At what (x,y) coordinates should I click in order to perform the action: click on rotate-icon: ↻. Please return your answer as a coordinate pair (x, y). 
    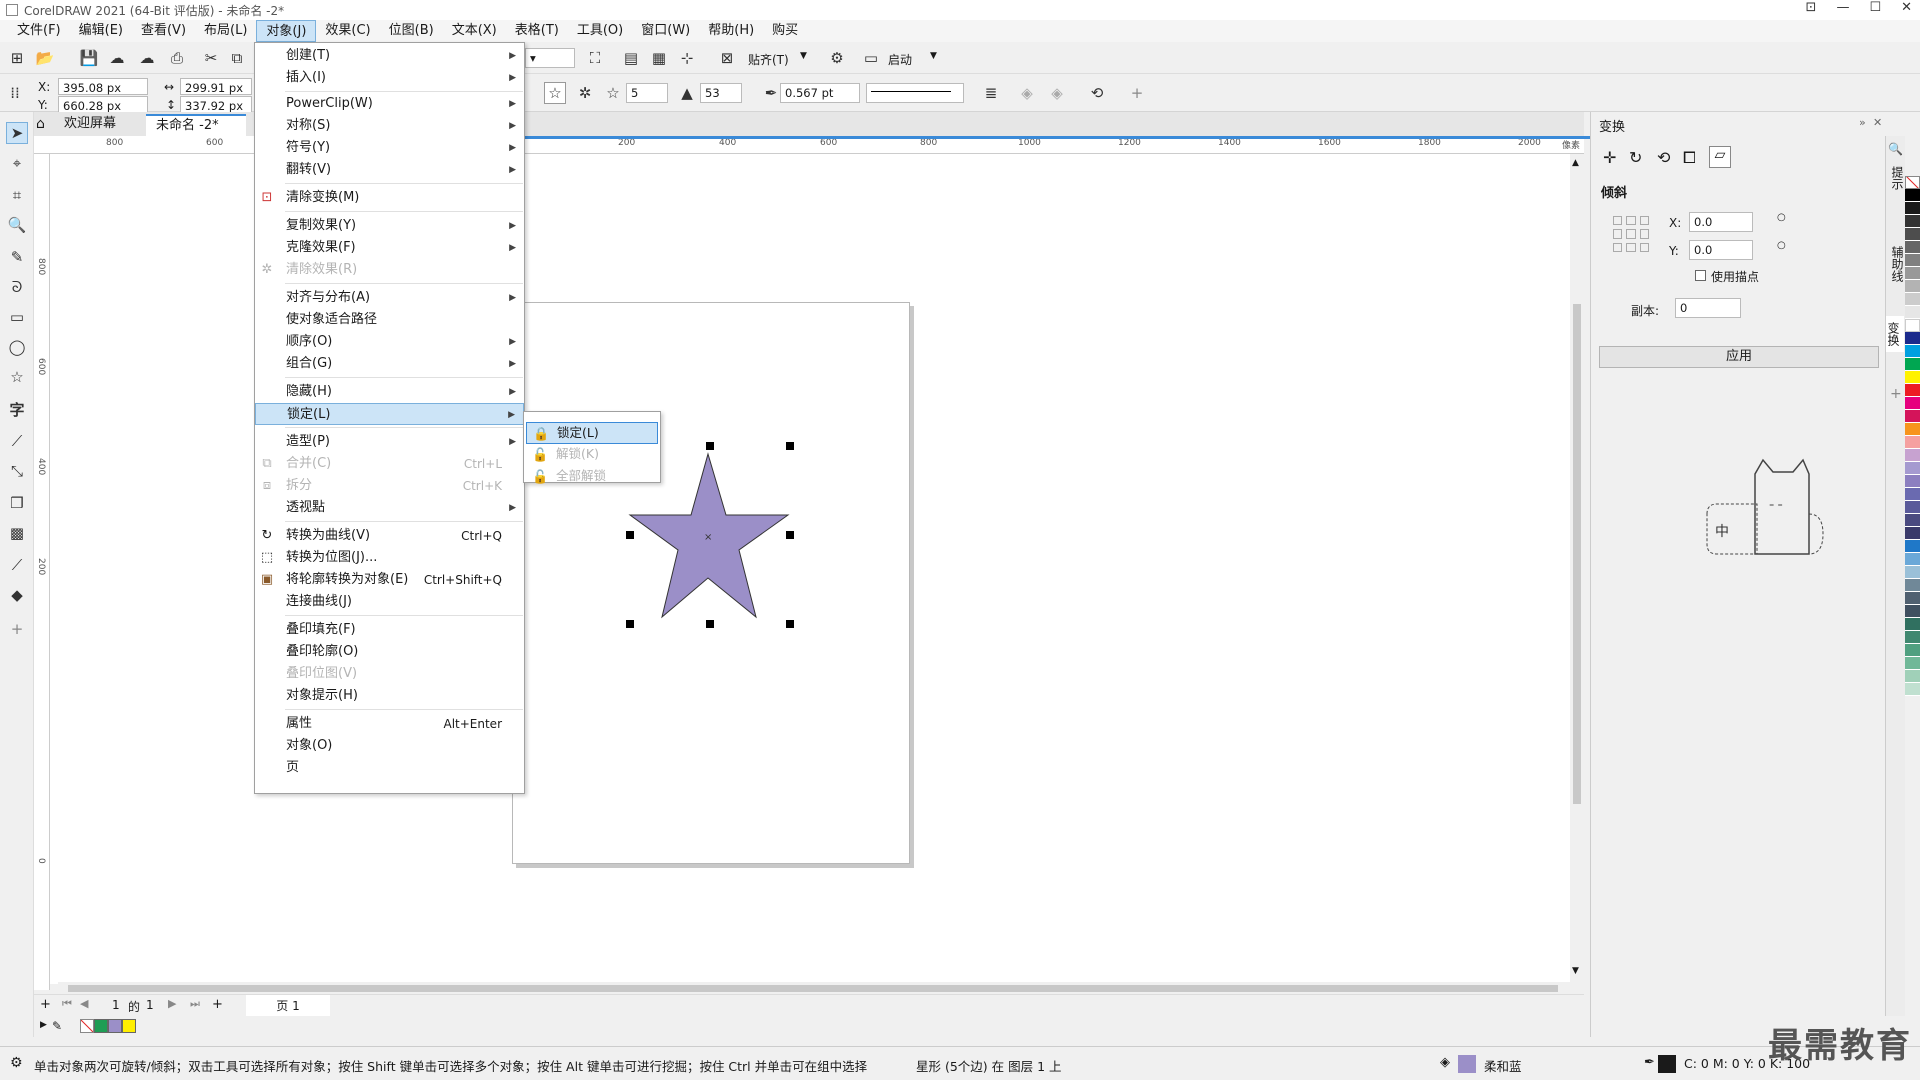
    Looking at the image, I should click on (1635, 157).